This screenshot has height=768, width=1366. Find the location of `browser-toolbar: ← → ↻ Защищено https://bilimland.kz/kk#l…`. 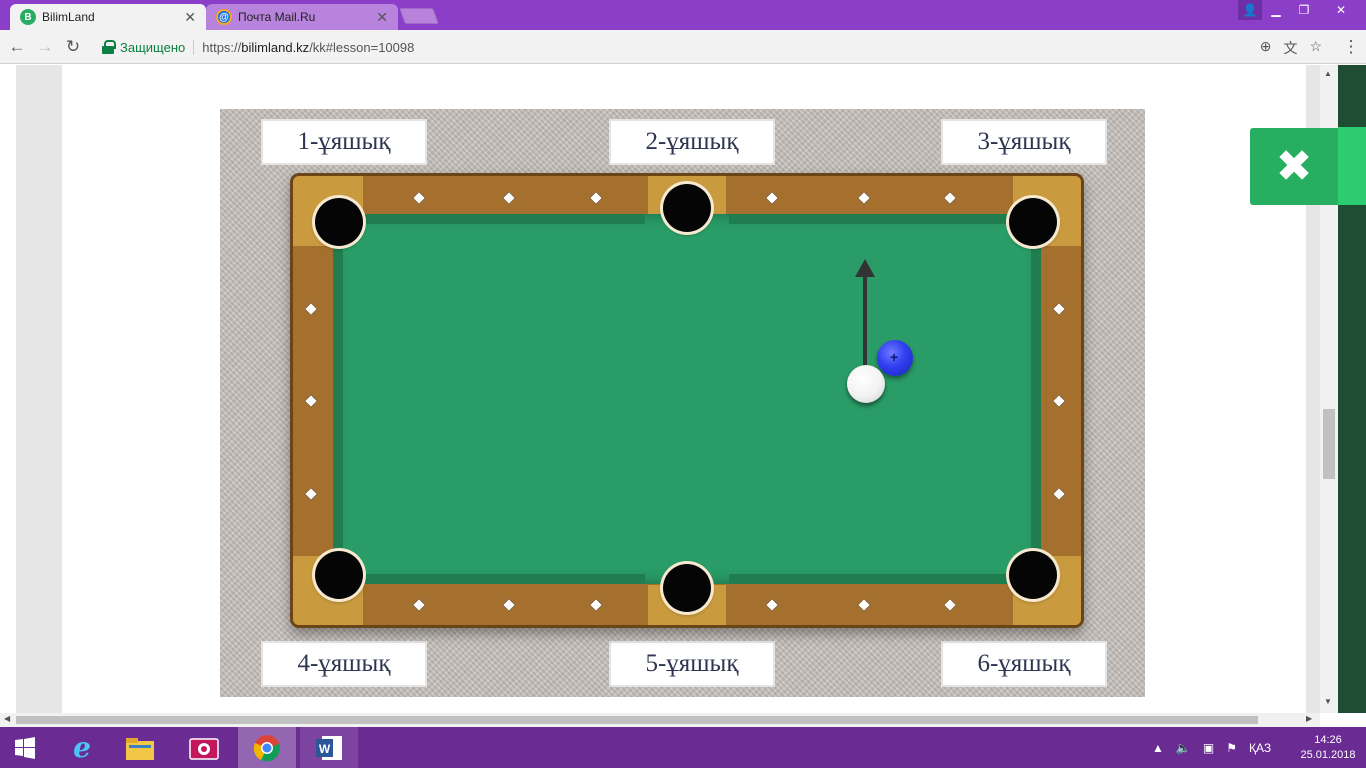

browser-toolbar: ← → ↻ Защищено https://bilimland.kz/kk#l… is located at coordinates (683, 47).